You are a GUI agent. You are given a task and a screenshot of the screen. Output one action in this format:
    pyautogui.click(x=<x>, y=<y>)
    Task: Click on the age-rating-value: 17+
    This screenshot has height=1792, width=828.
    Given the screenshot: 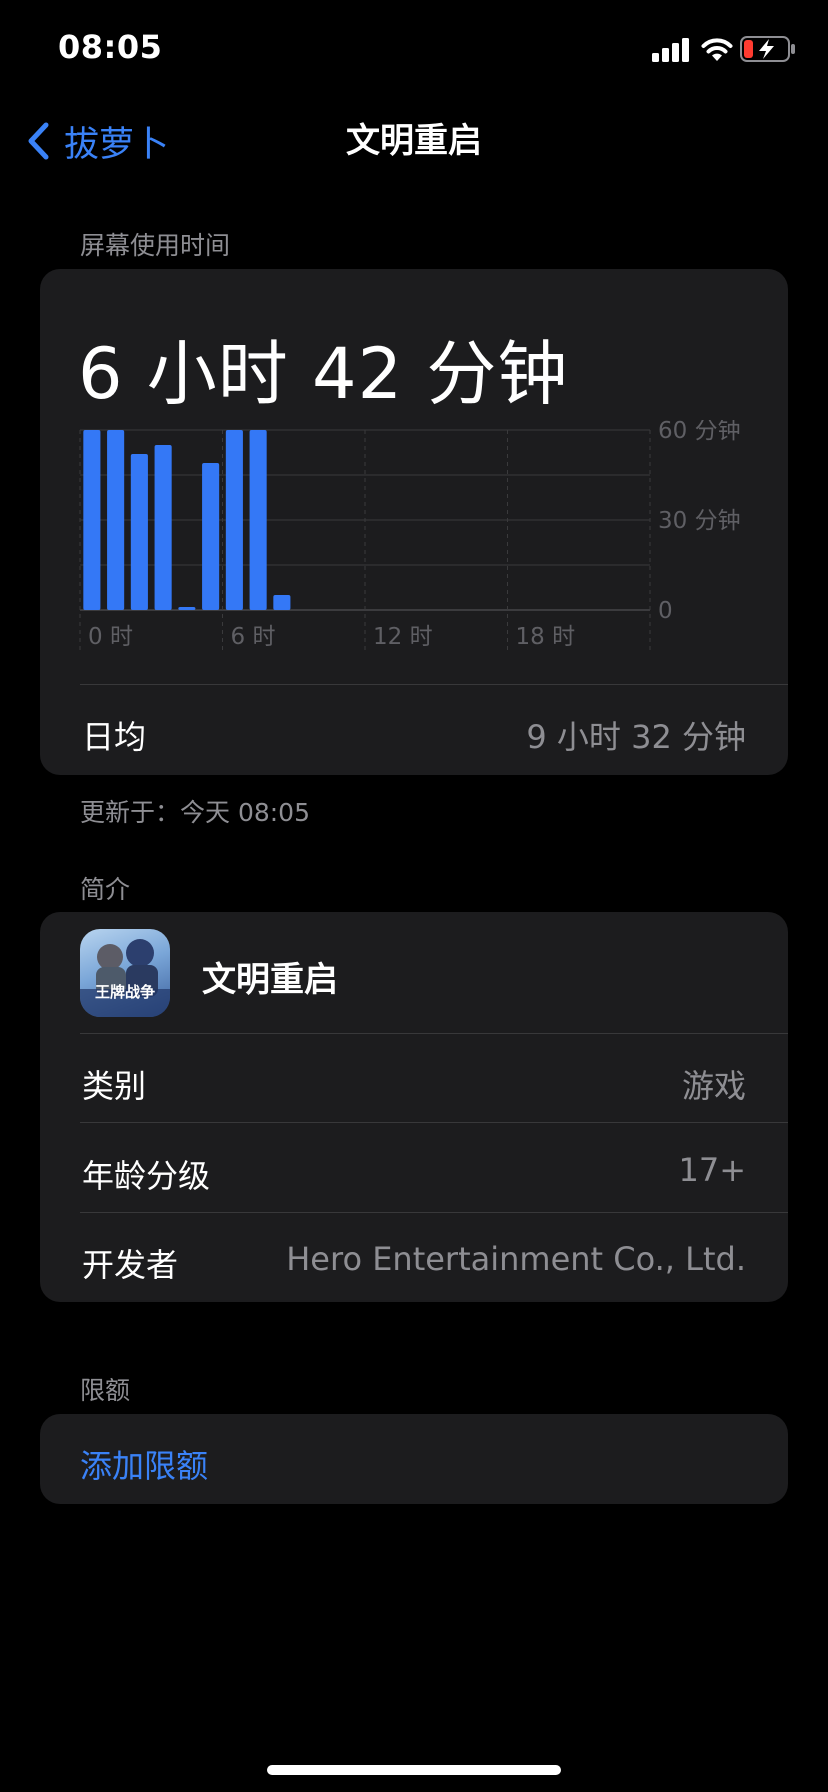 What is the action you would take?
    pyautogui.click(x=712, y=1170)
    